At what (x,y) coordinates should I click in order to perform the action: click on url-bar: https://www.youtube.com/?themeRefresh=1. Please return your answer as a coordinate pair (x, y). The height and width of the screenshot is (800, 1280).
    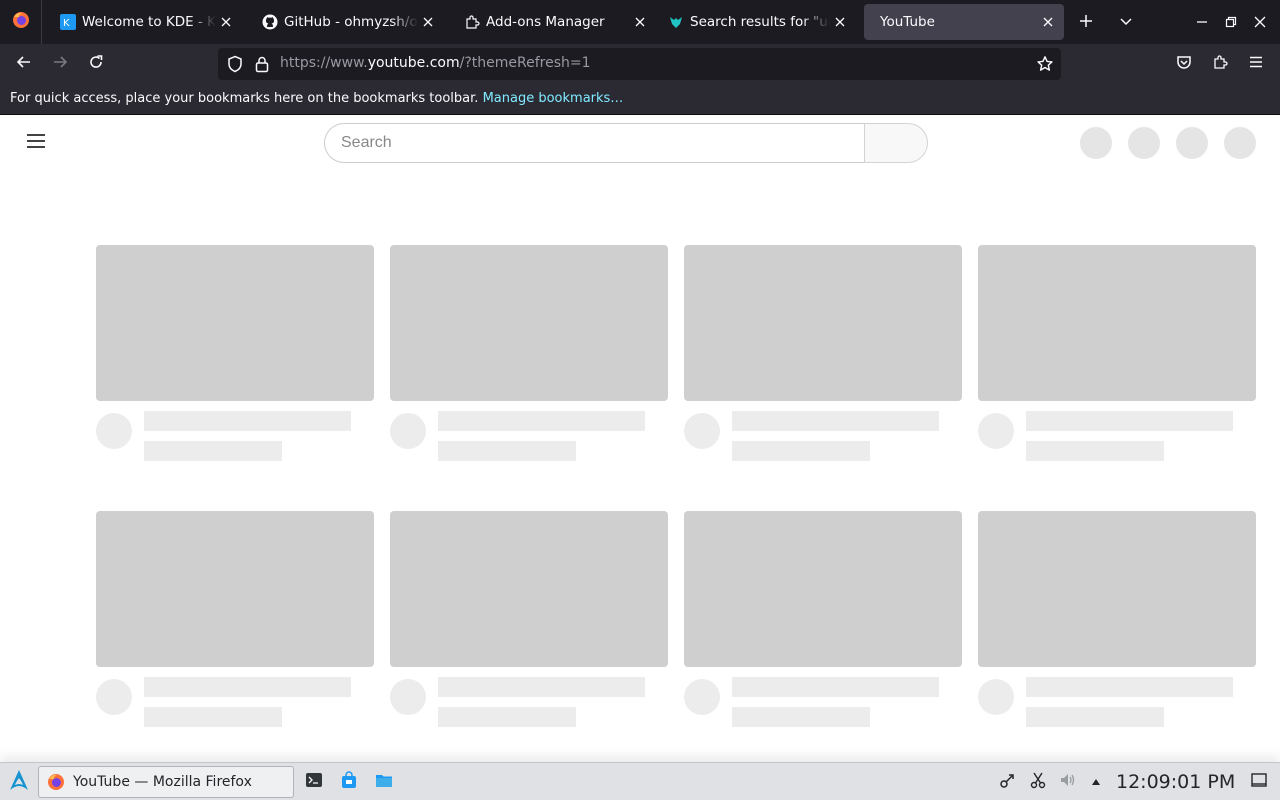
    Looking at the image, I should click on (639, 64).